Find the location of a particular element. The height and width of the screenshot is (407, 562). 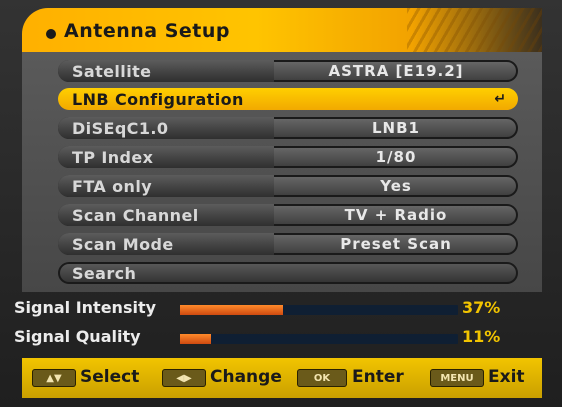

menu-item-satellite: Satellite ASTRA [E19.2] is located at coordinates (288, 71).